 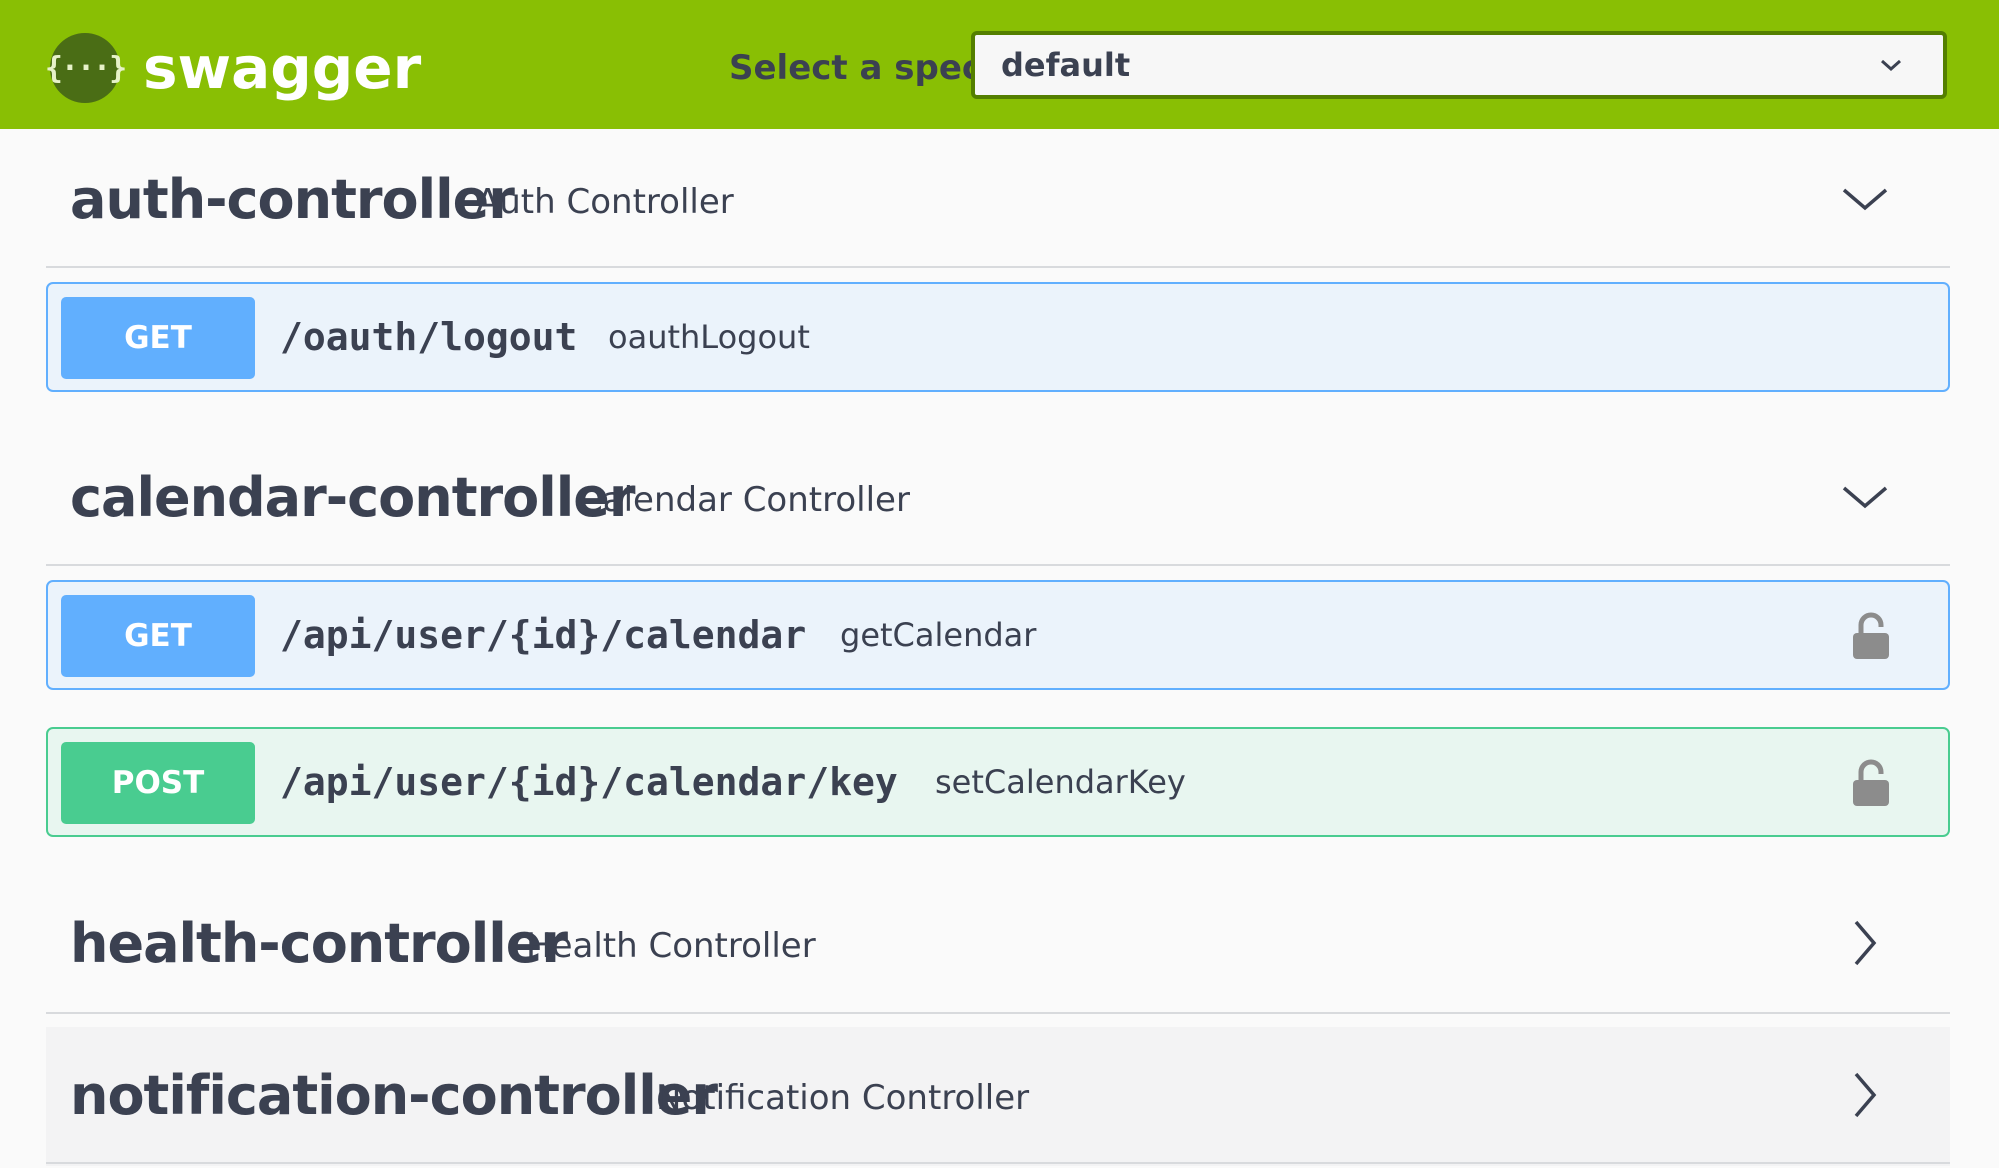 I want to click on operation-id: setCalendarKey, so click(x=1060, y=782).